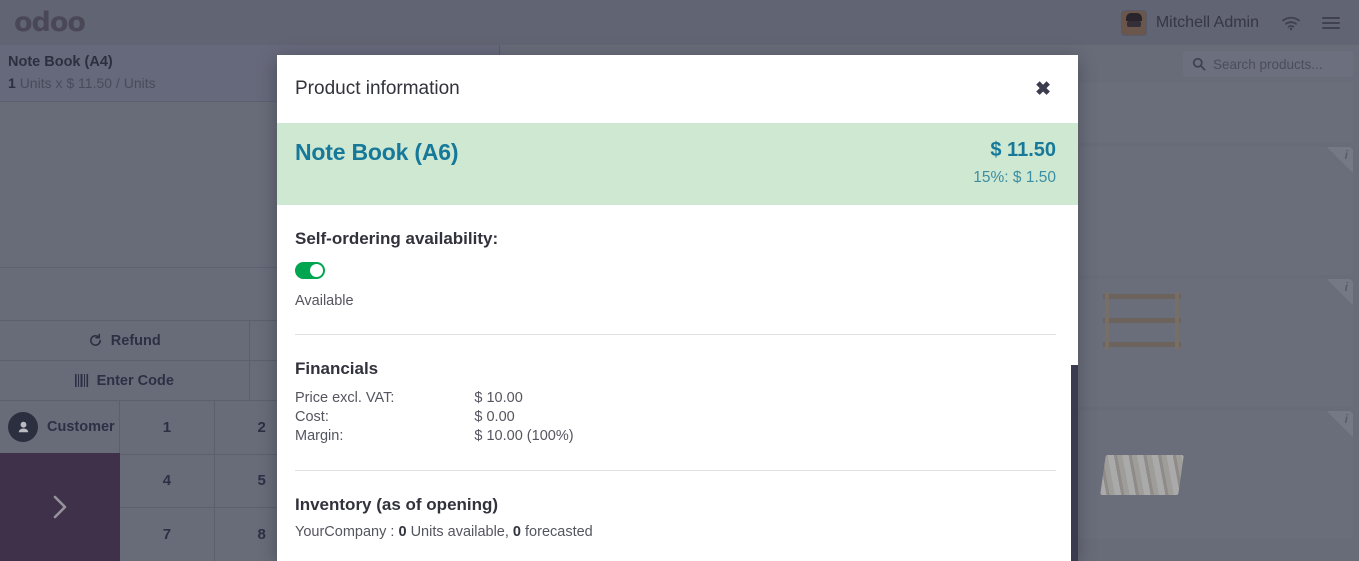 This screenshot has width=1359, height=561. What do you see at coordinates (516, 532) in the screenshot?
I see `inventory-forecasted-qty: 0` at bounding box center [516, 532].